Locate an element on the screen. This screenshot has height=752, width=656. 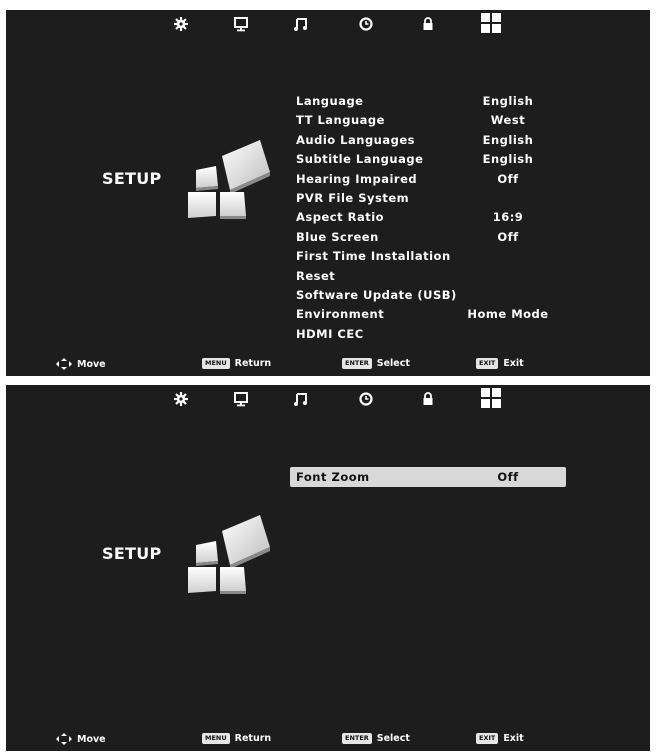
menu-item-pvr-file-system: PVR File System is located at coordinates (428, 198).